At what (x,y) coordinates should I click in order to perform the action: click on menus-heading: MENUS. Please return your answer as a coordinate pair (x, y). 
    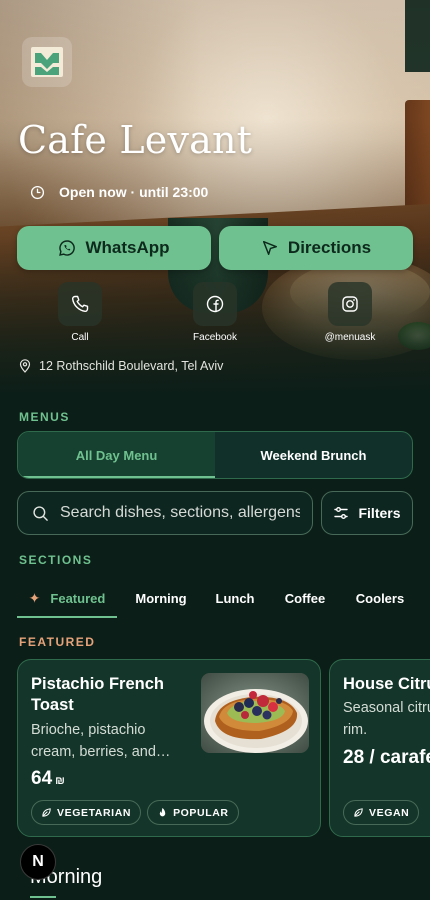
    Looking at the image, I should click on (44, 417).